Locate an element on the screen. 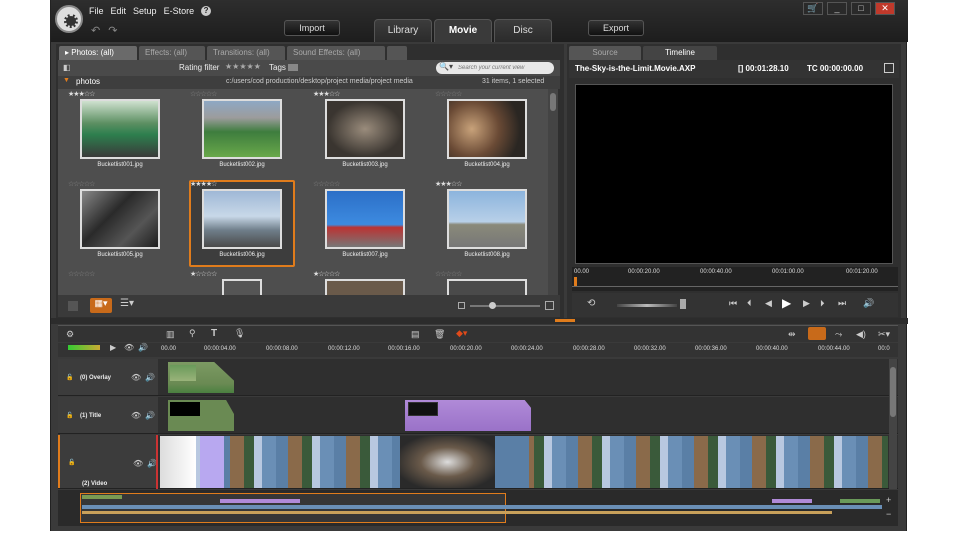 Image resolution: width=954 pixels, height=536 pixels. undo-icon: ↶ is located at coordinates (95, 30).